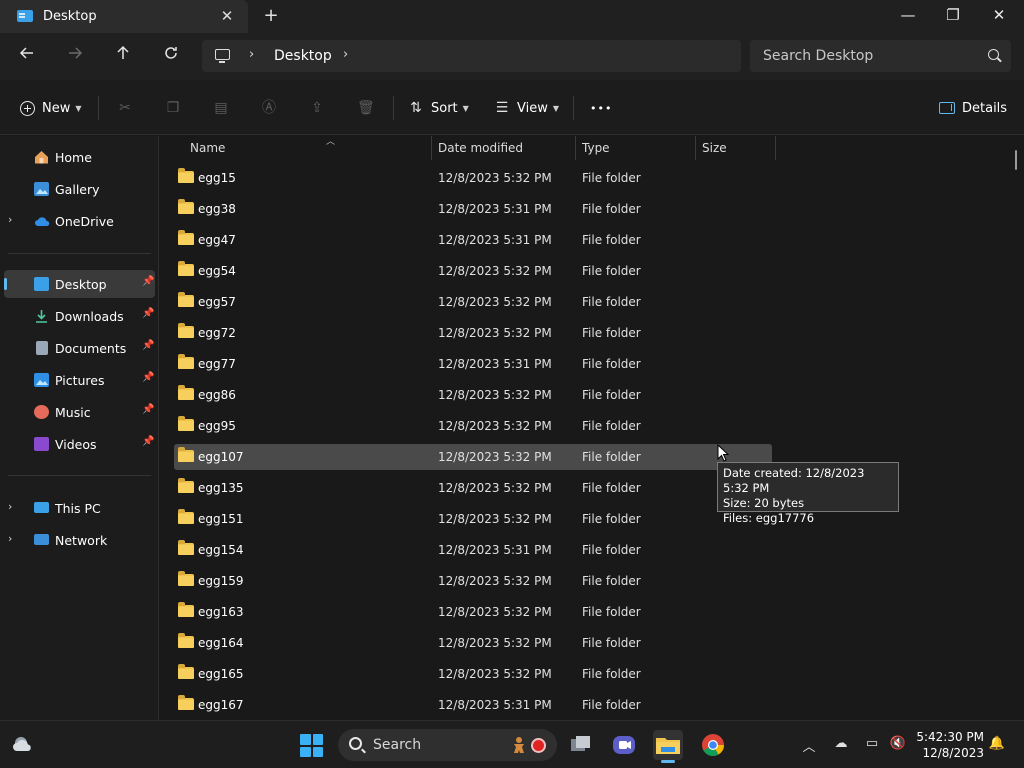 The width and height of the screenshot is (1024, 768). Describe the element at coordinates (872, 743) in the screenshot. I see `network-tray-icon: ▭` at that location.